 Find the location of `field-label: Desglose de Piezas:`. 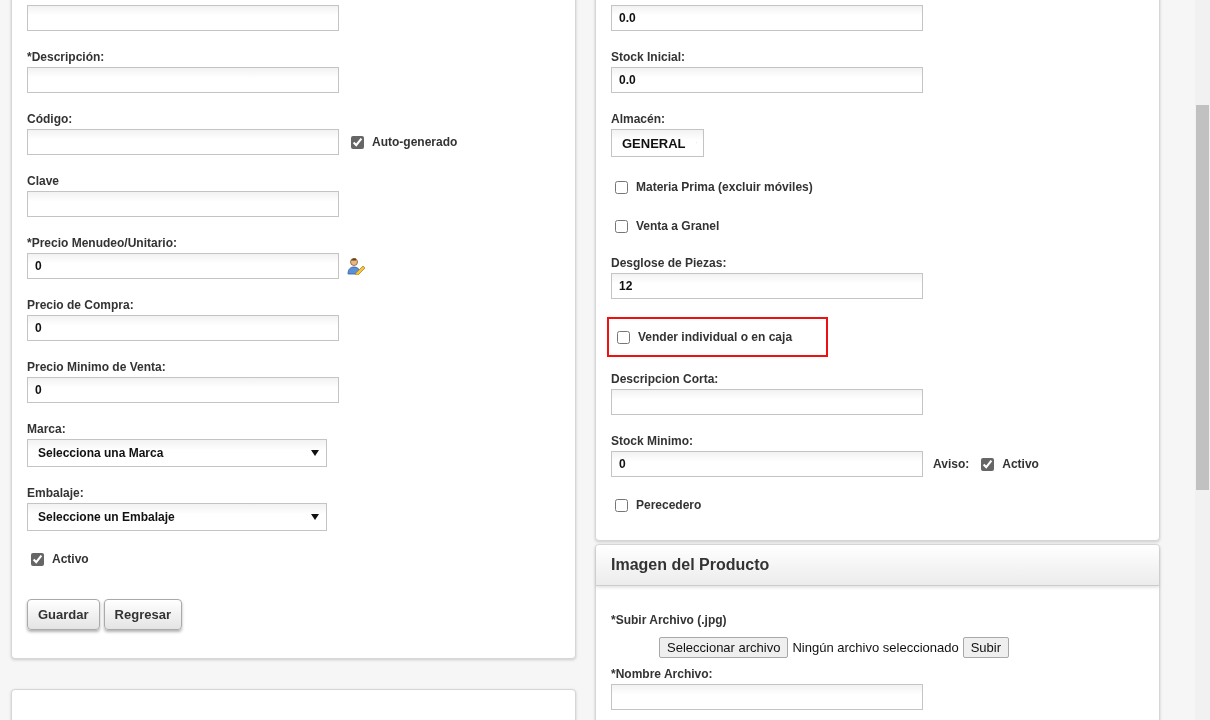

field-label: Desglose de Piezas: is located at coordinates (669, 263).